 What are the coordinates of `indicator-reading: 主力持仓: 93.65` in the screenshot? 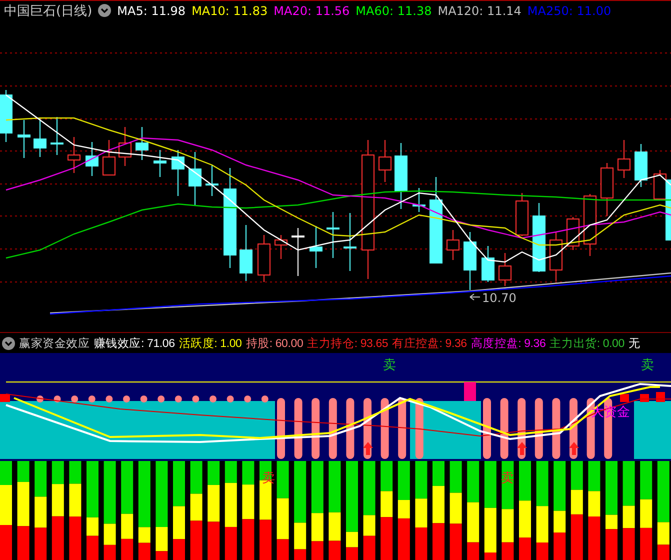 It's located at (347, 343).